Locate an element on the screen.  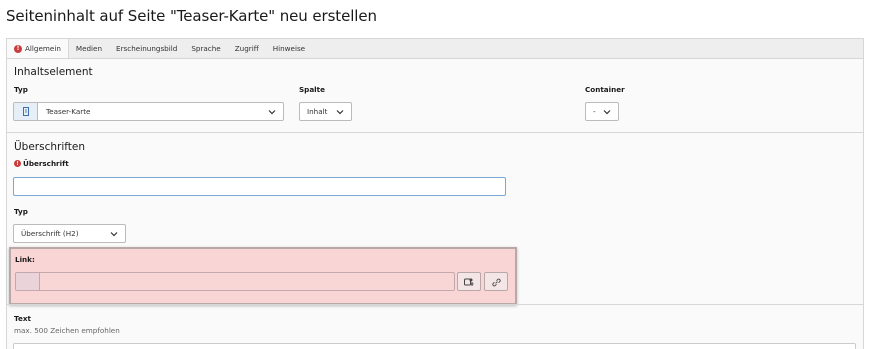
container-select-value: - is located at coordinates (594, 111).